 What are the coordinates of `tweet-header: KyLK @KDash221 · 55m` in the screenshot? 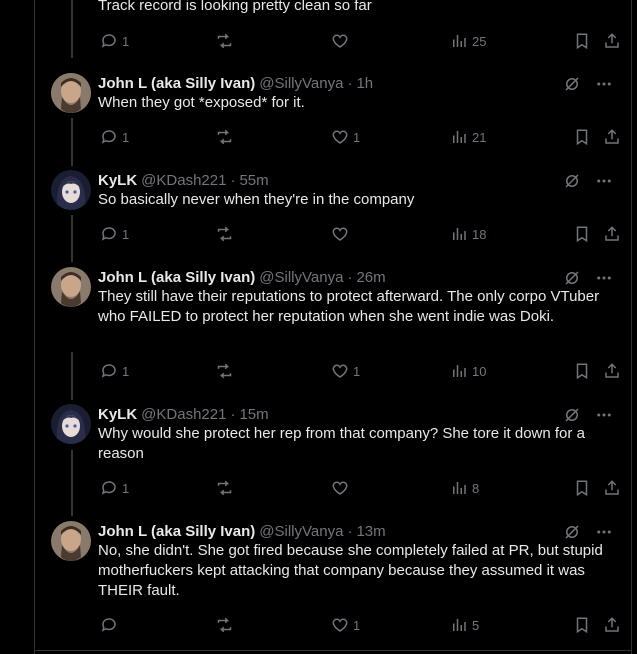 It's located at (183, 180).